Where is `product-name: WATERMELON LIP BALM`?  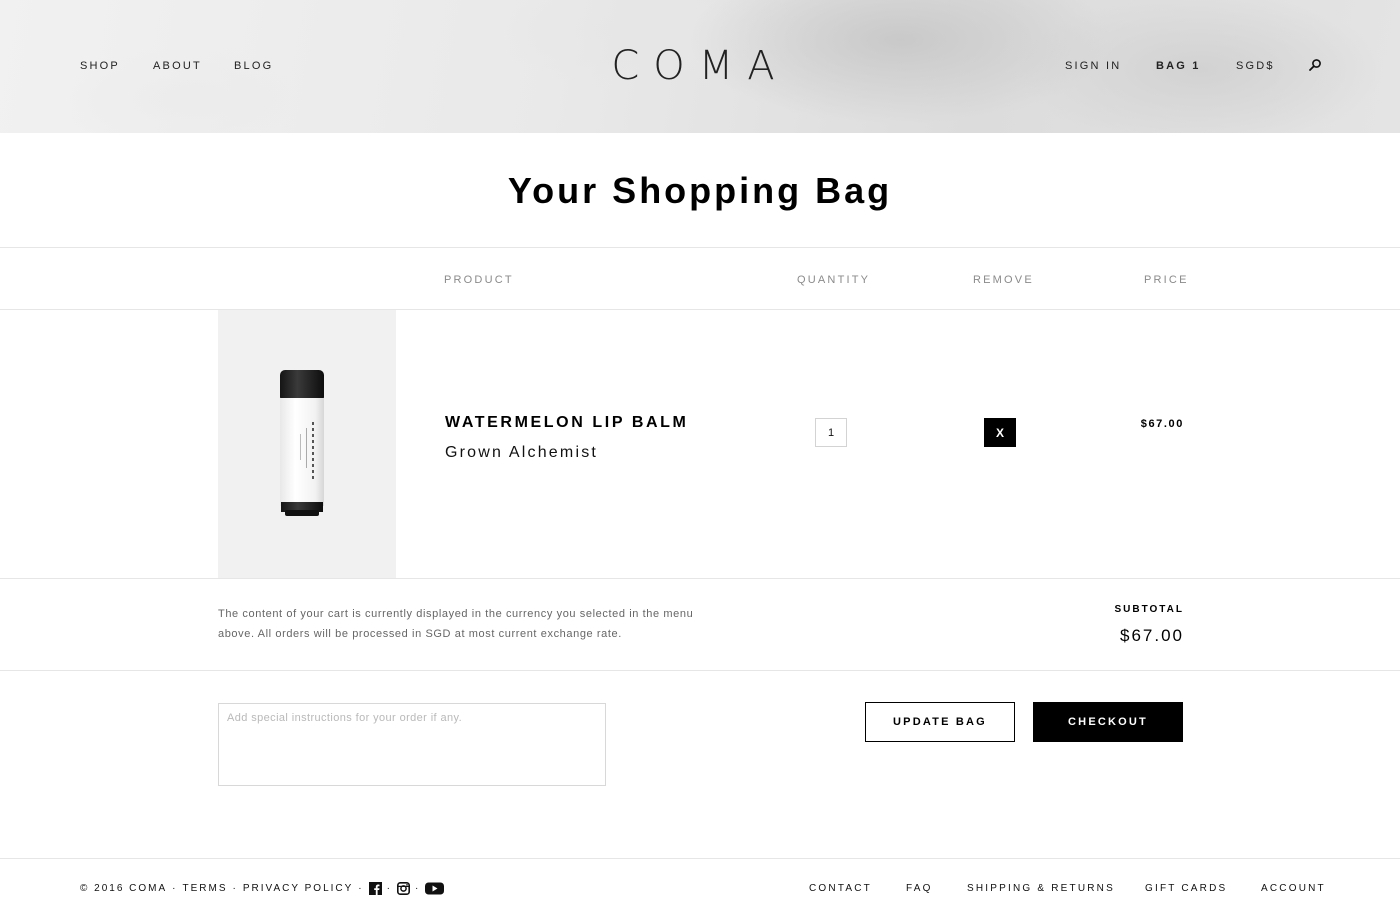
product-name: WATERMELON LIP BALM is located at coordinates (566, 423).